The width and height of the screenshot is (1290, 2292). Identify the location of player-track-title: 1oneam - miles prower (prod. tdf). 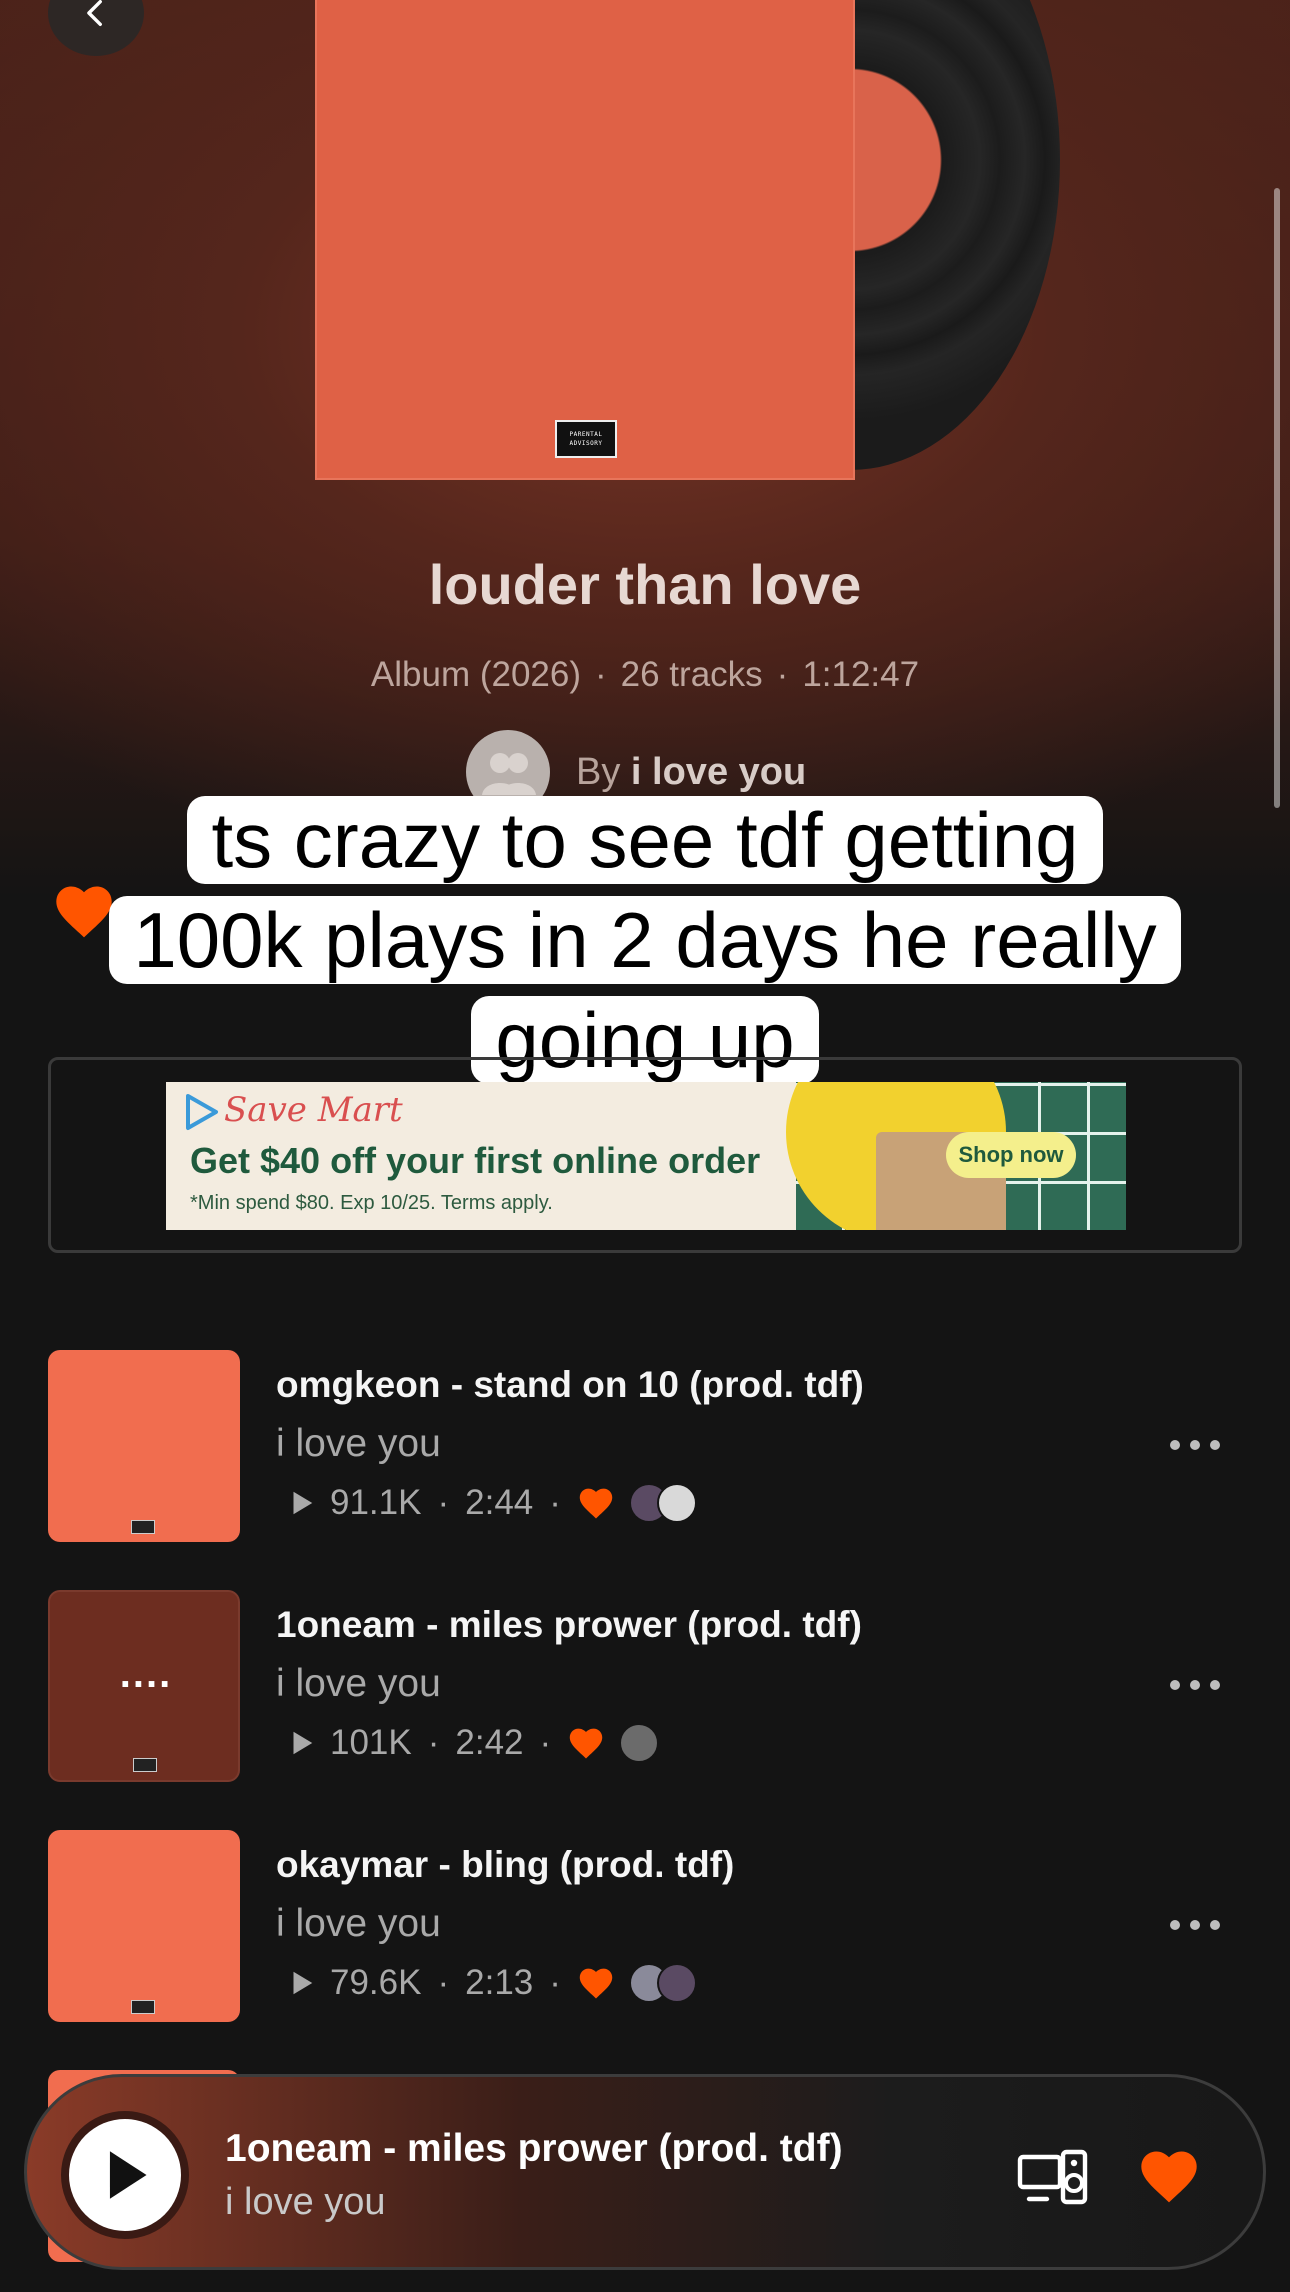
(534, 2149).